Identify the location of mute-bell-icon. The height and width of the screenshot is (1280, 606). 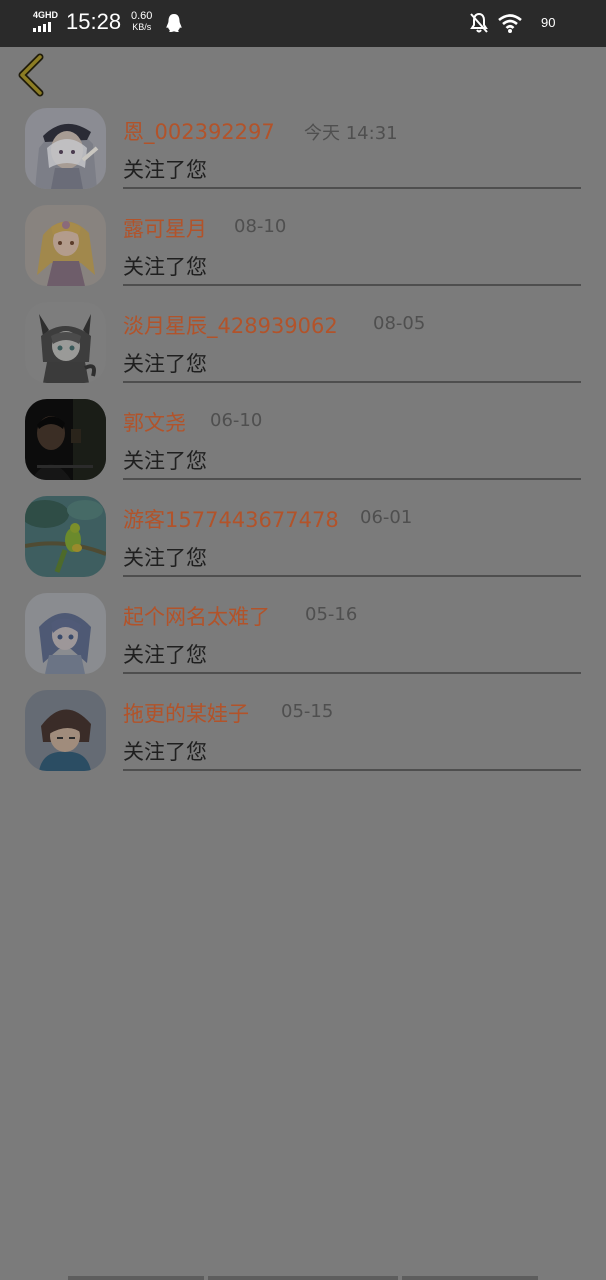
(479, 22).